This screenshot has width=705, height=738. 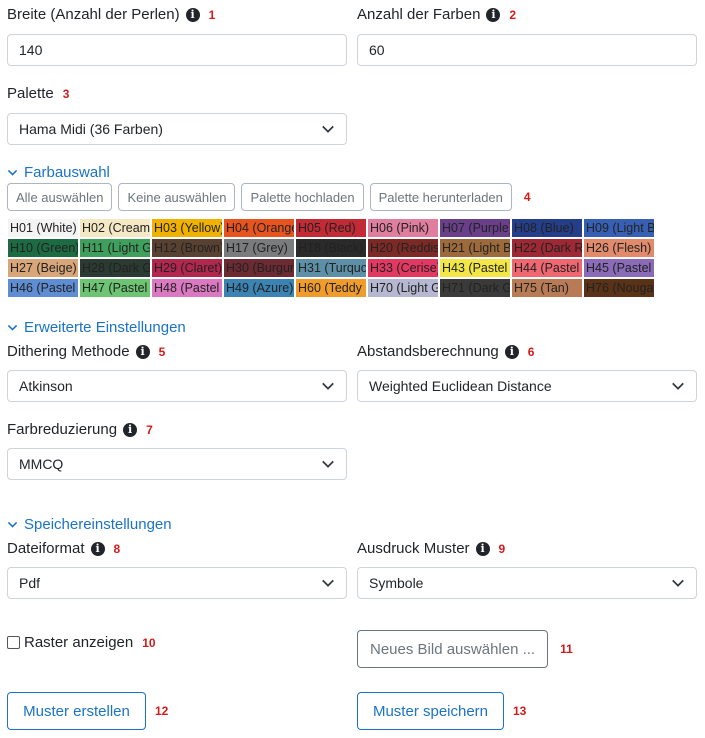 What do you see at coordinates (43, 248) in the screenshot?
I see `color-swatch: H10 (Green)` at bounding box center [43, 248].